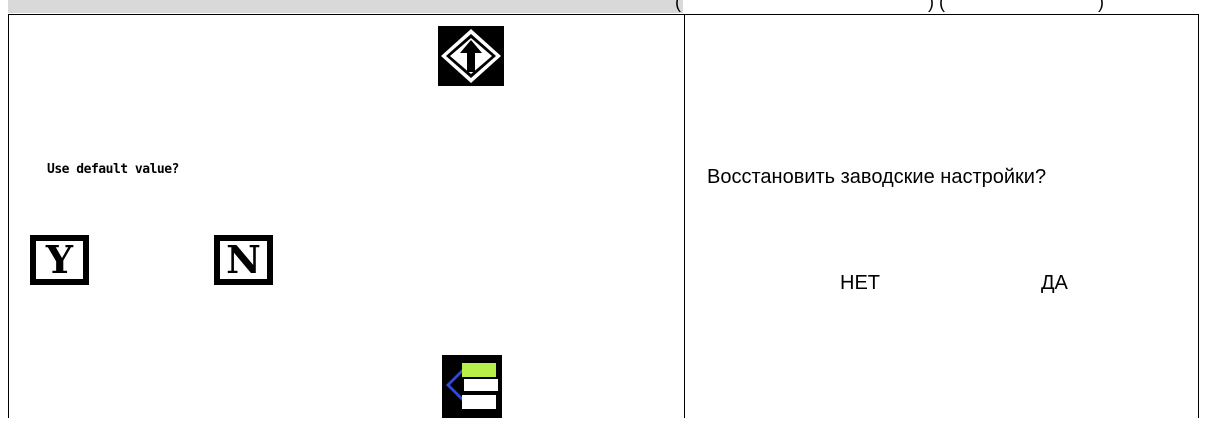 Image resolution: width=1209 pixels, height=423 pixels. What do you see at coordinates (860, 283) in the screenshot?
I see `no-option: НЕТ` at bounding box center [860, 283].